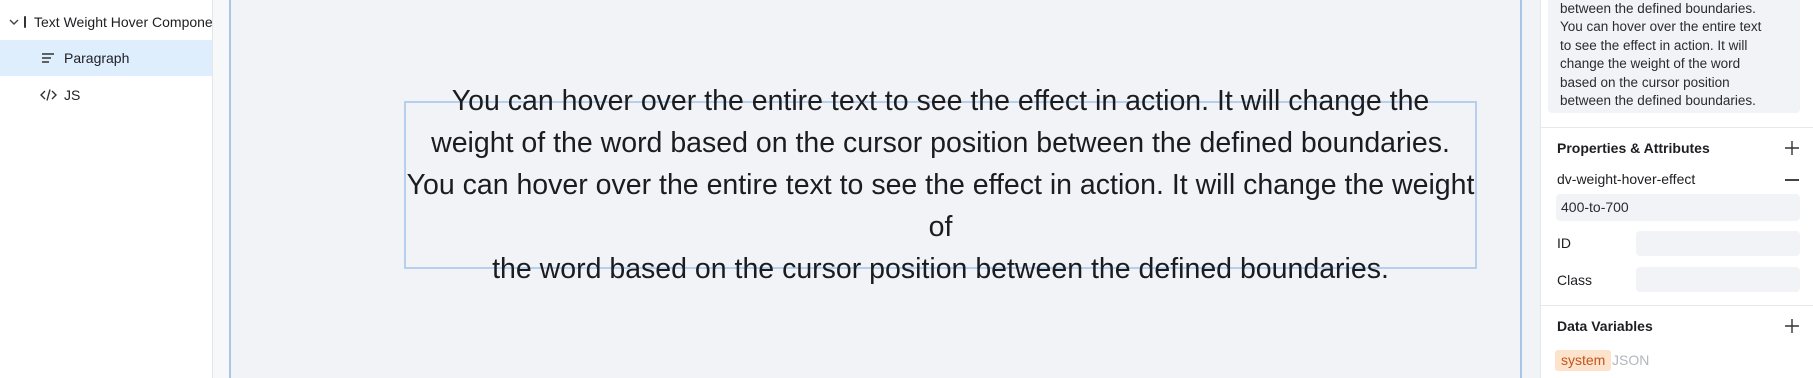 The width and height of the screenshot is (1813, 378). Describe the element at coordinates (1650, 64) in the screenshot. I see `text-preview-line: change the weight of the word` at that location.